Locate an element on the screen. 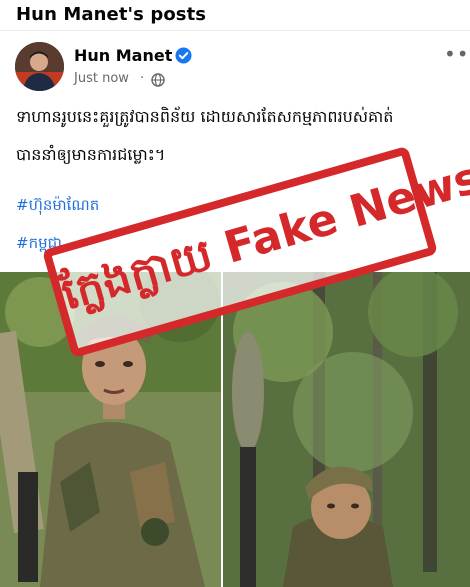 This screenshot has height=587, width=470. author-name: Hun Manet is located at coordinates (123, 55).